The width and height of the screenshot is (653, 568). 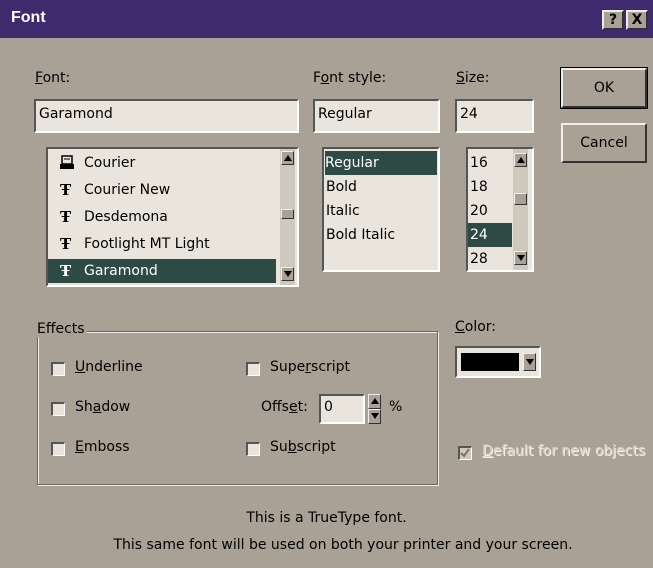 What do you see at coordinates (302, 407) in the screenshot?
I see `offset-rest: t:` at bounding box center [302, 407].